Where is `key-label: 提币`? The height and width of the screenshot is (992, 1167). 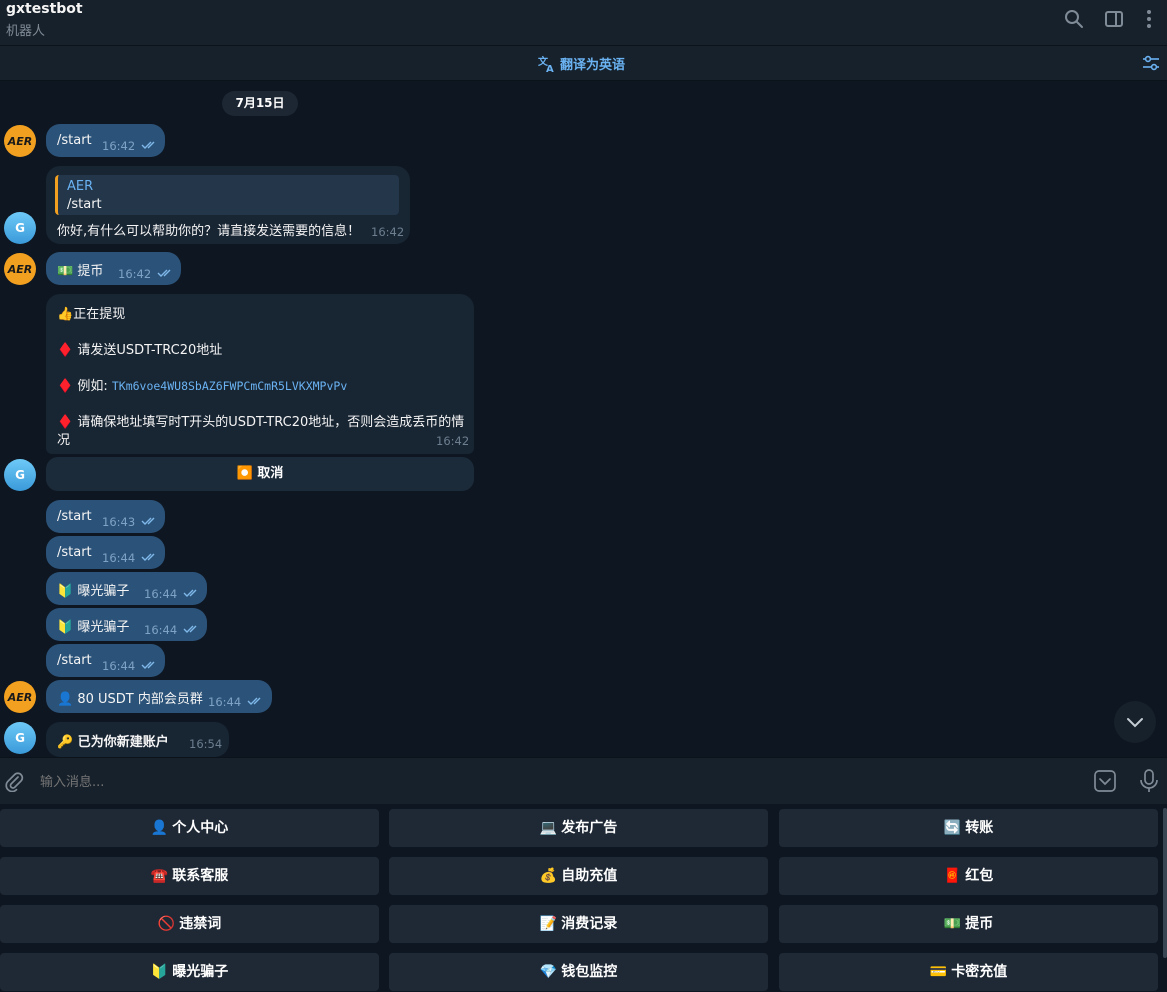
key-label: 提币 is located at coordinates (979, 924).